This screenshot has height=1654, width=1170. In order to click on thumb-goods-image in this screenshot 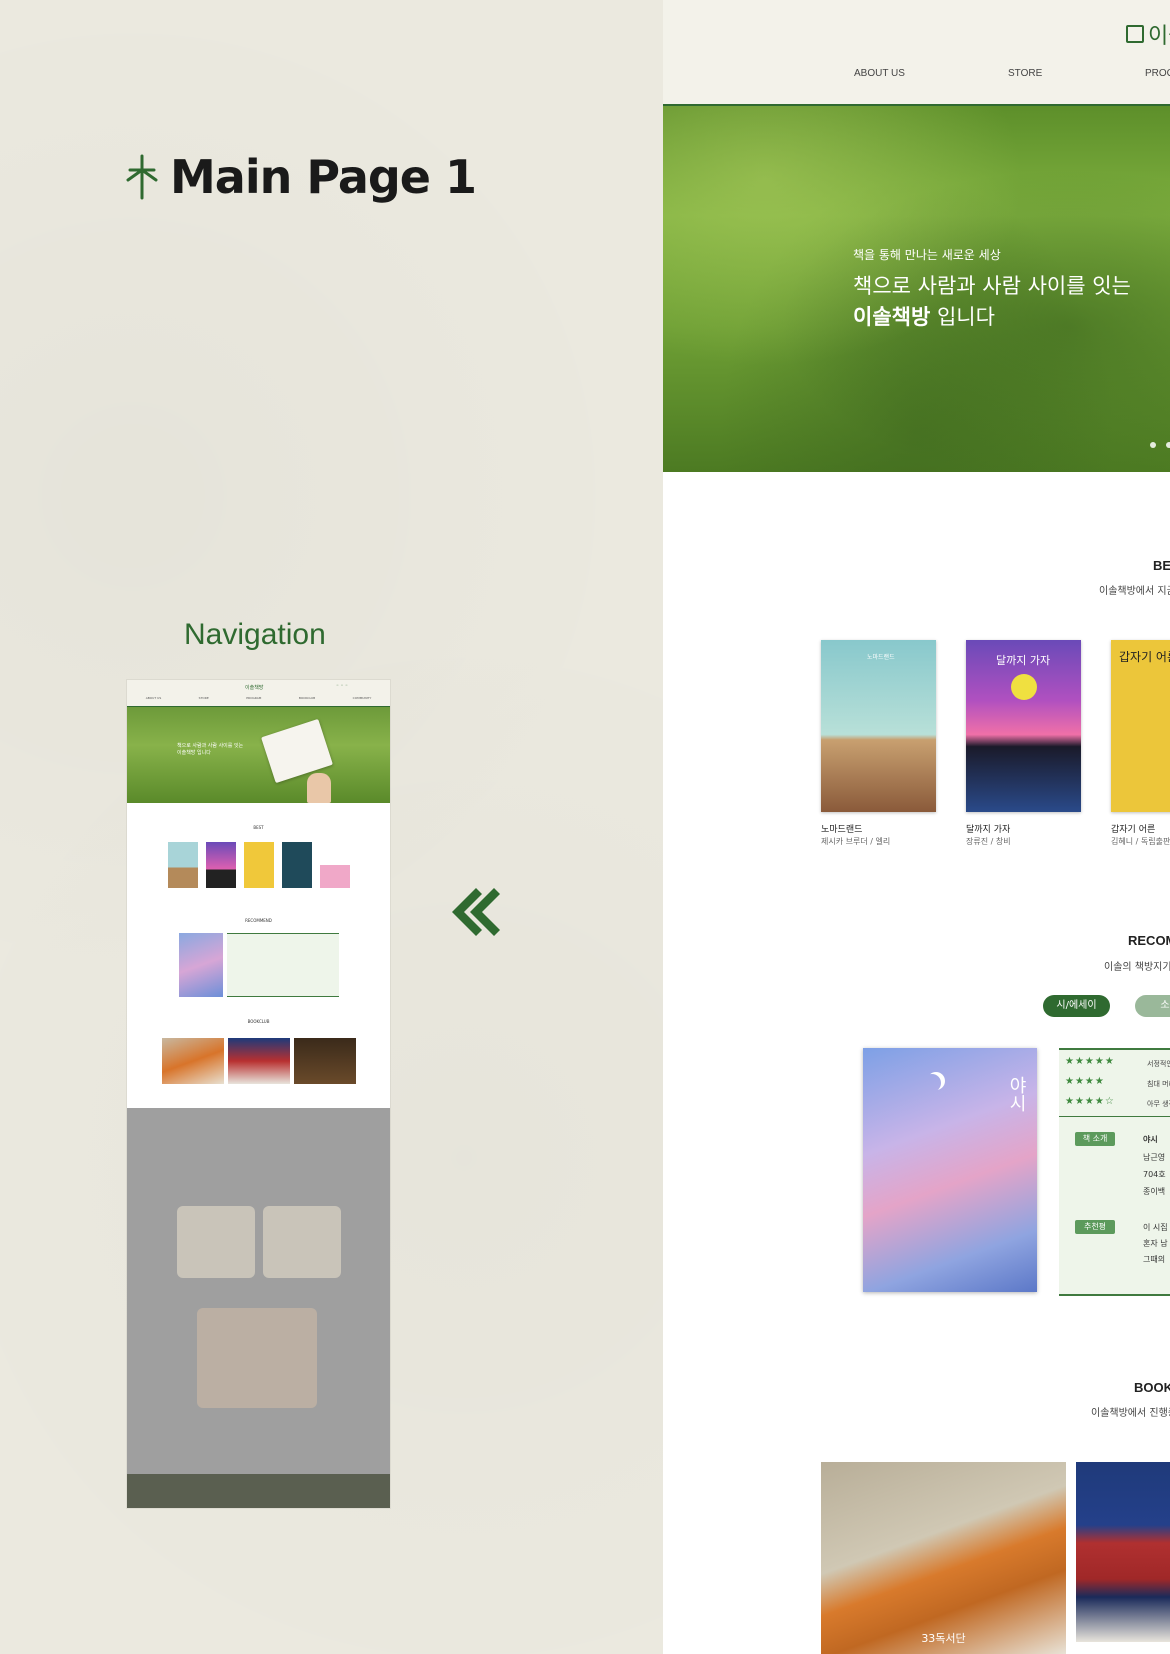, I will do `click(257, 1358)`.